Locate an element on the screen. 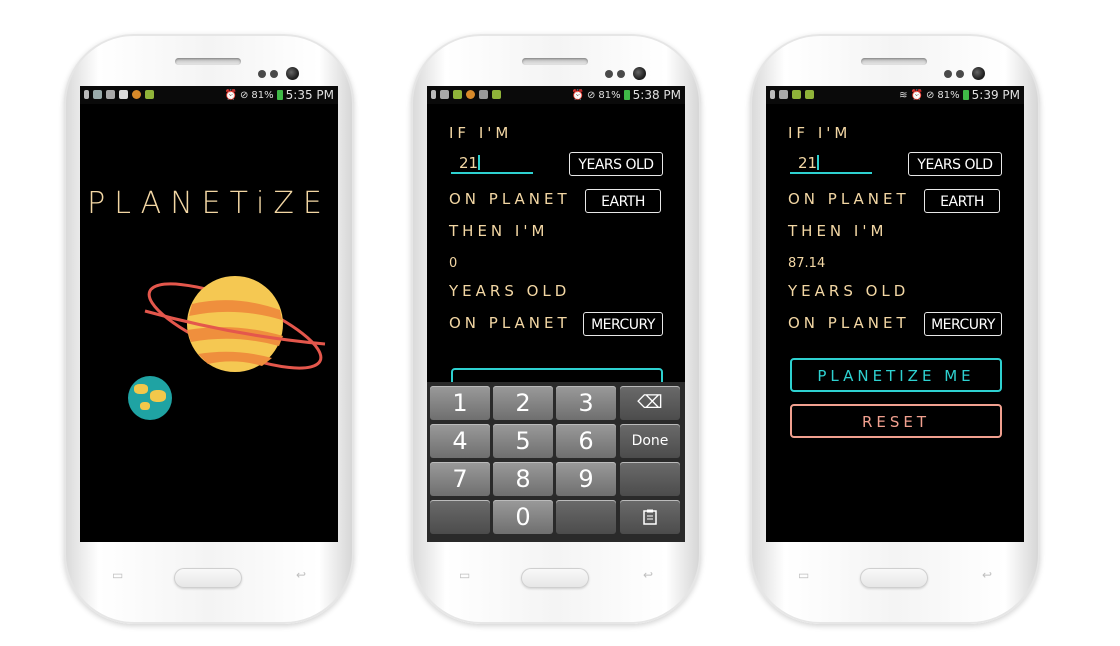  clock: 5:39 PM is located at coordinates (995, 95).